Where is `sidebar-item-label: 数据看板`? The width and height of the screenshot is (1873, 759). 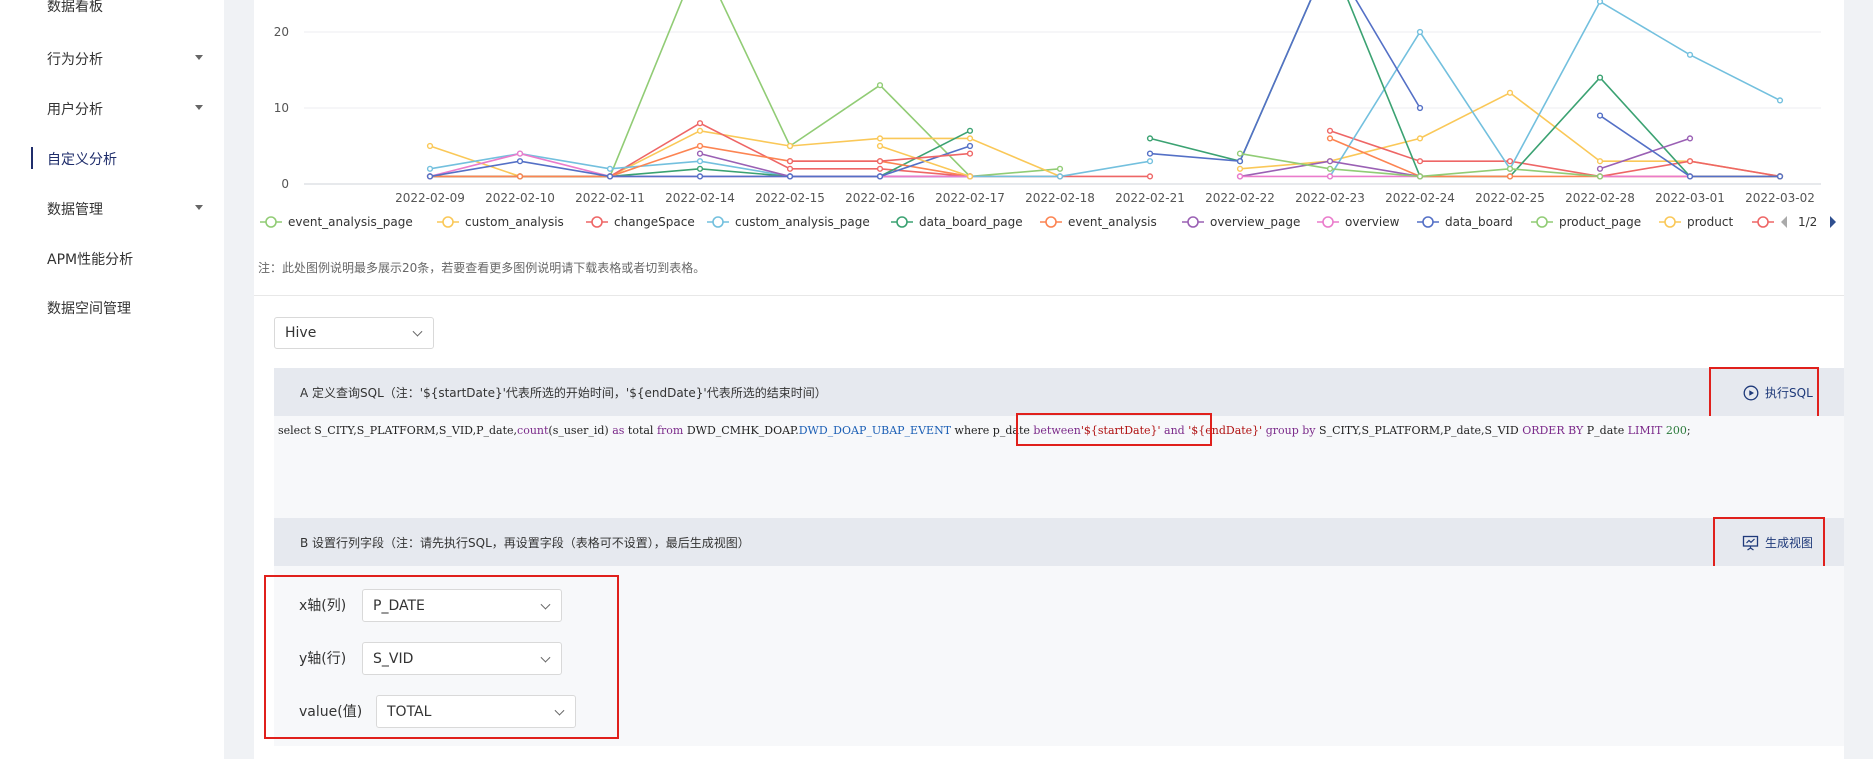 sidebar-item-label: 数据看板 is located at coordinates (75, 7).